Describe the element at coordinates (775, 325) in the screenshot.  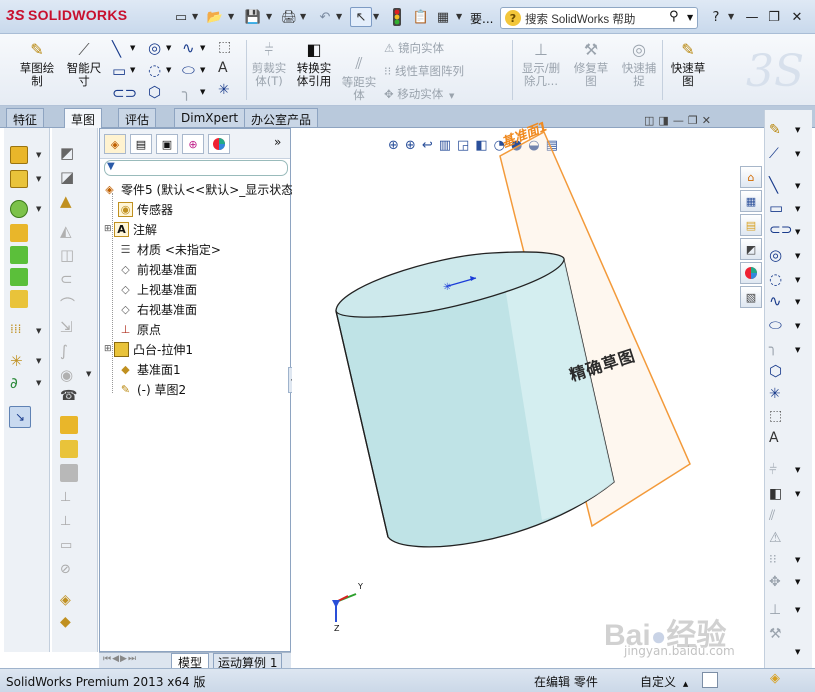
I see `ellipse-icon: ⬭` at that location.